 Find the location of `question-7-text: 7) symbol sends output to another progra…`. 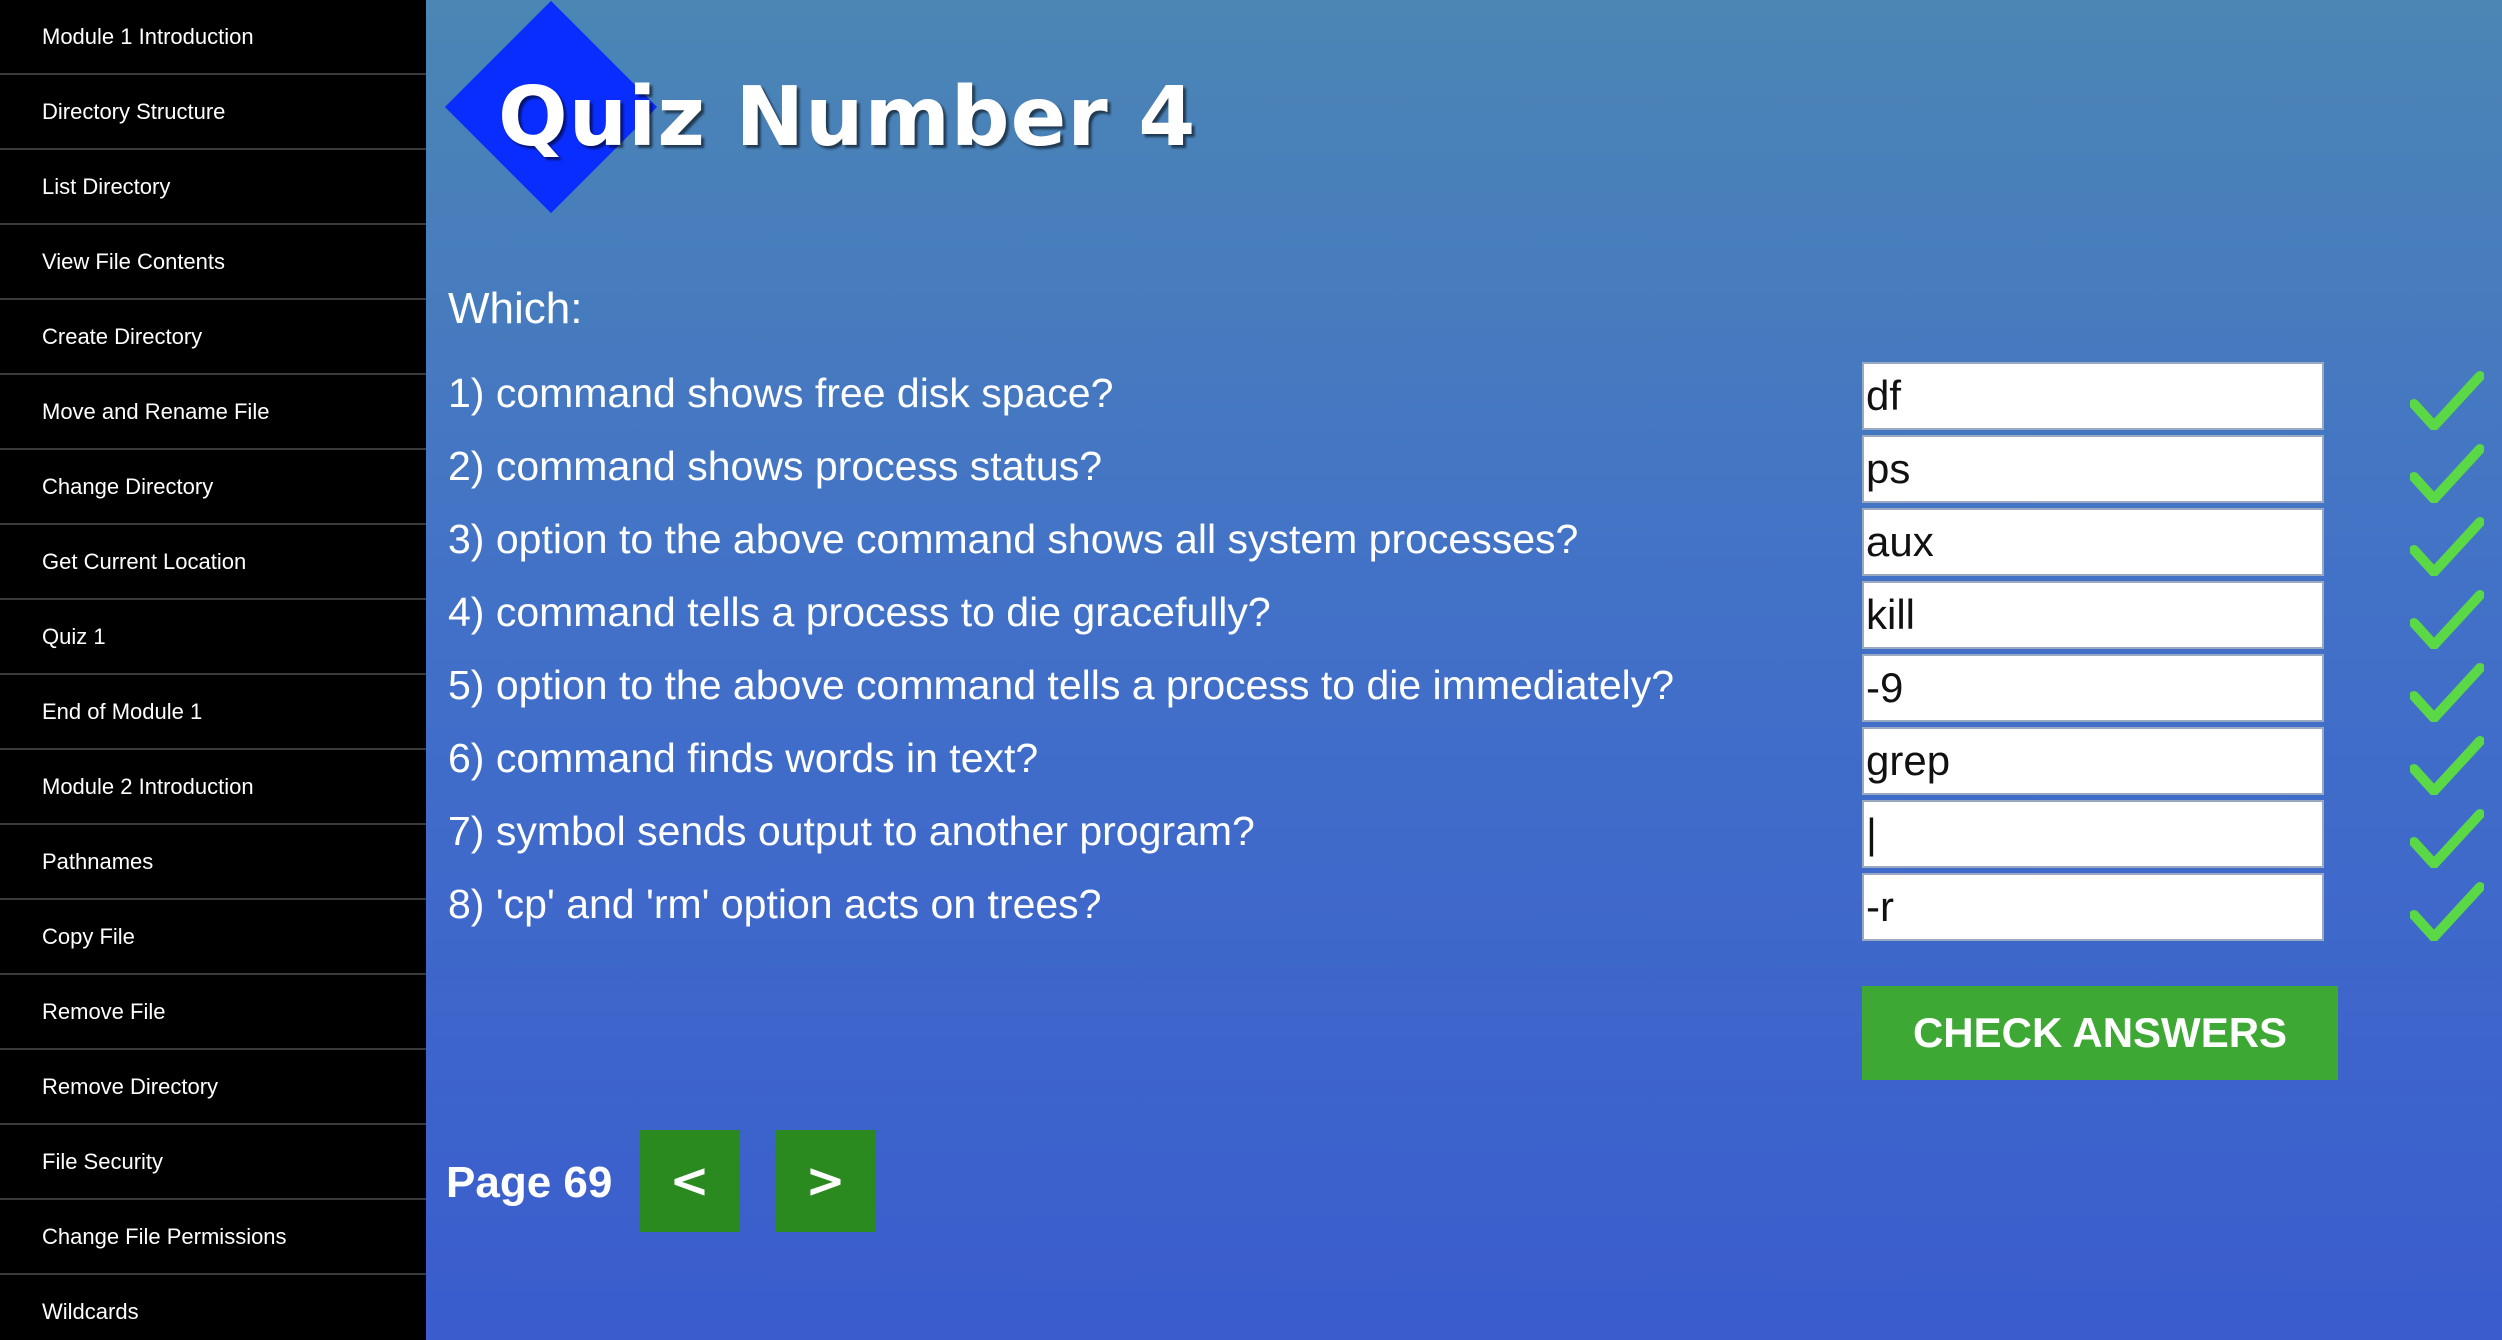

question-7-text: 7) symbol sends output to another progra… is located at coordinates (851, 831).